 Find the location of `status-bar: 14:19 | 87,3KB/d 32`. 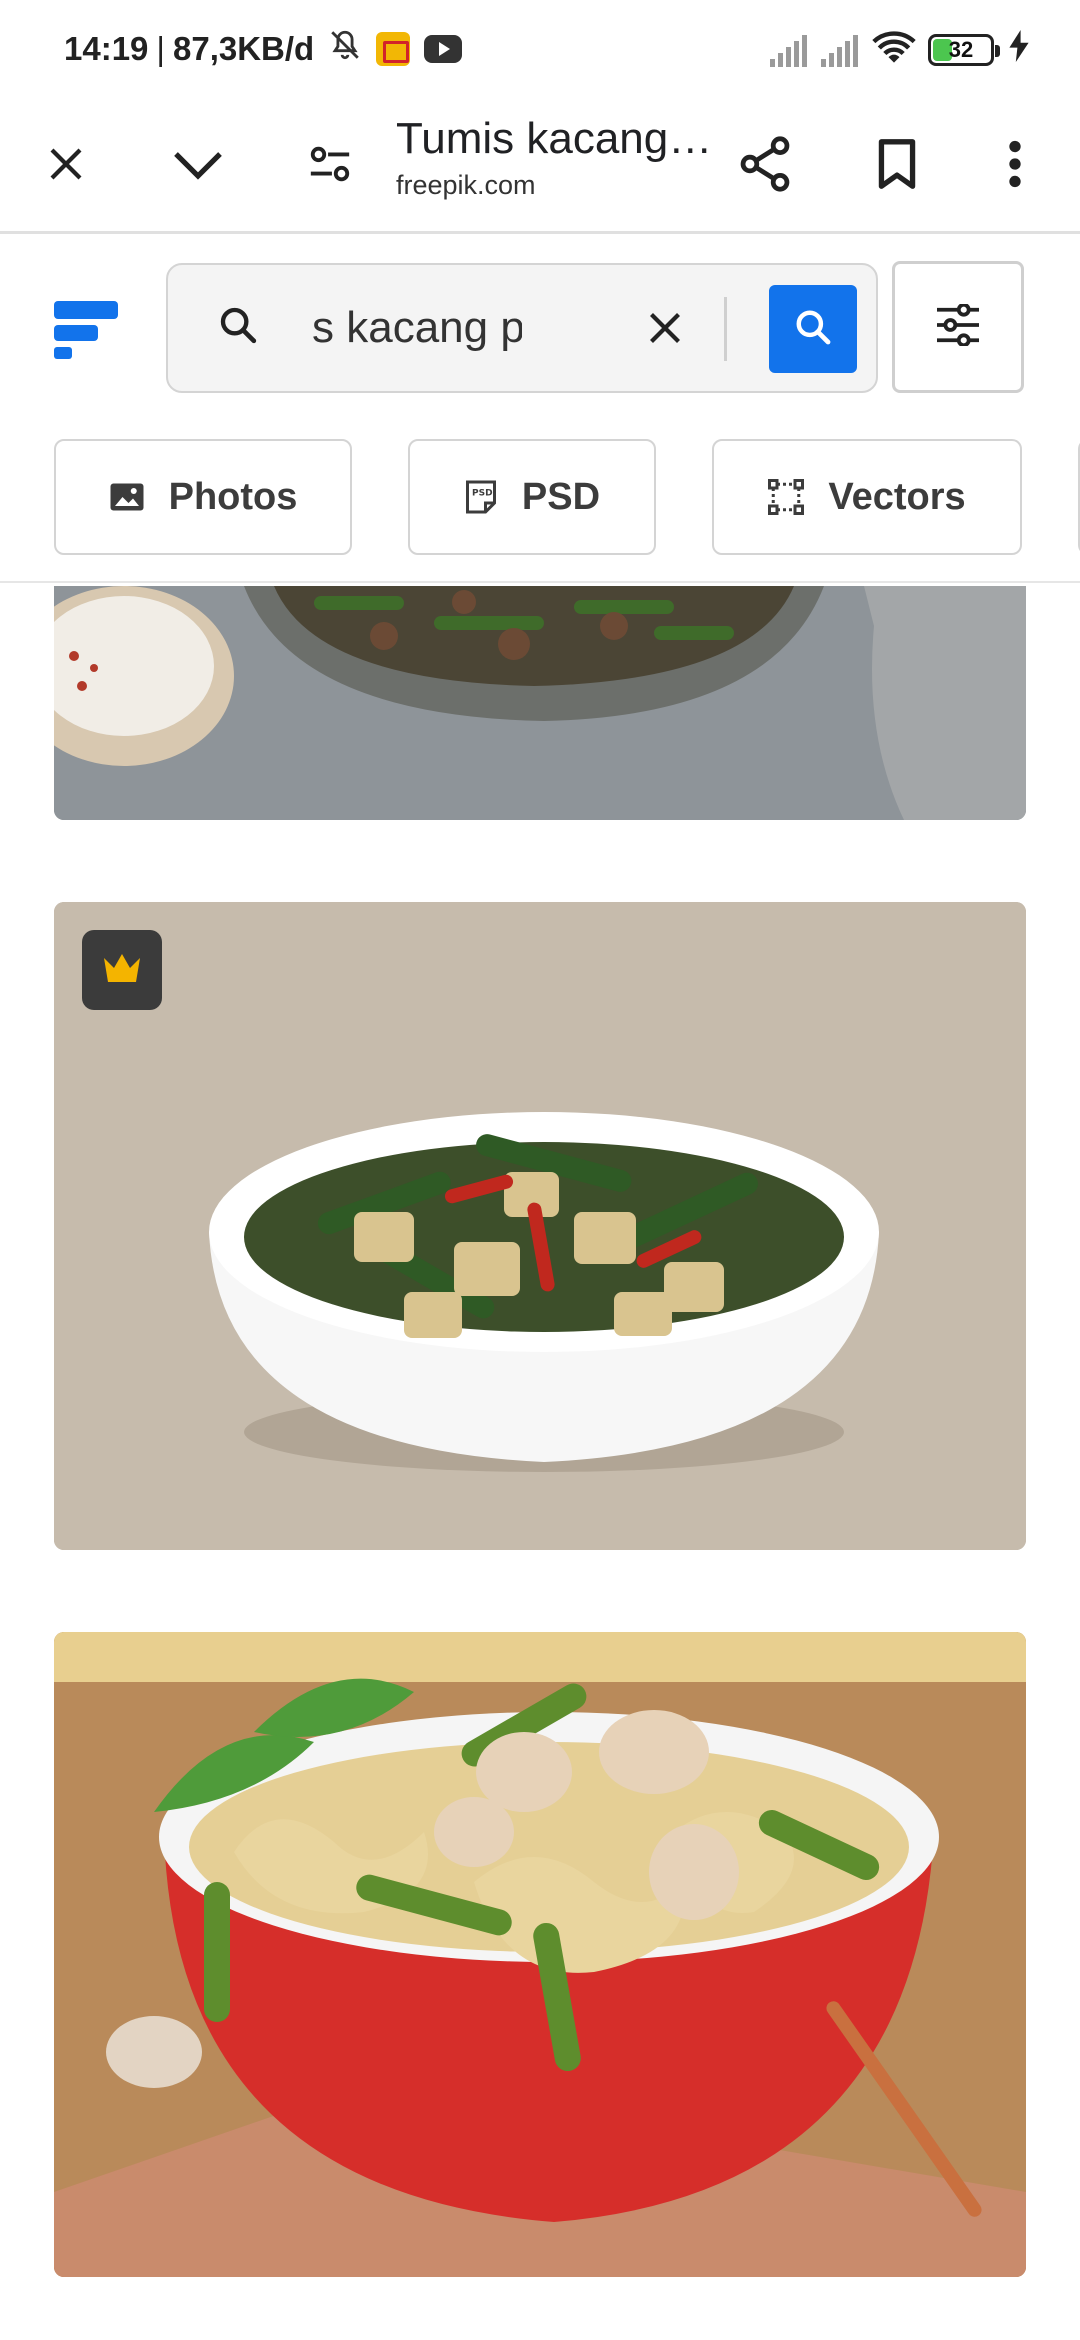

status-bar: 14:19 | 87,3KB/d 32 is located at coordinates (540, 50).